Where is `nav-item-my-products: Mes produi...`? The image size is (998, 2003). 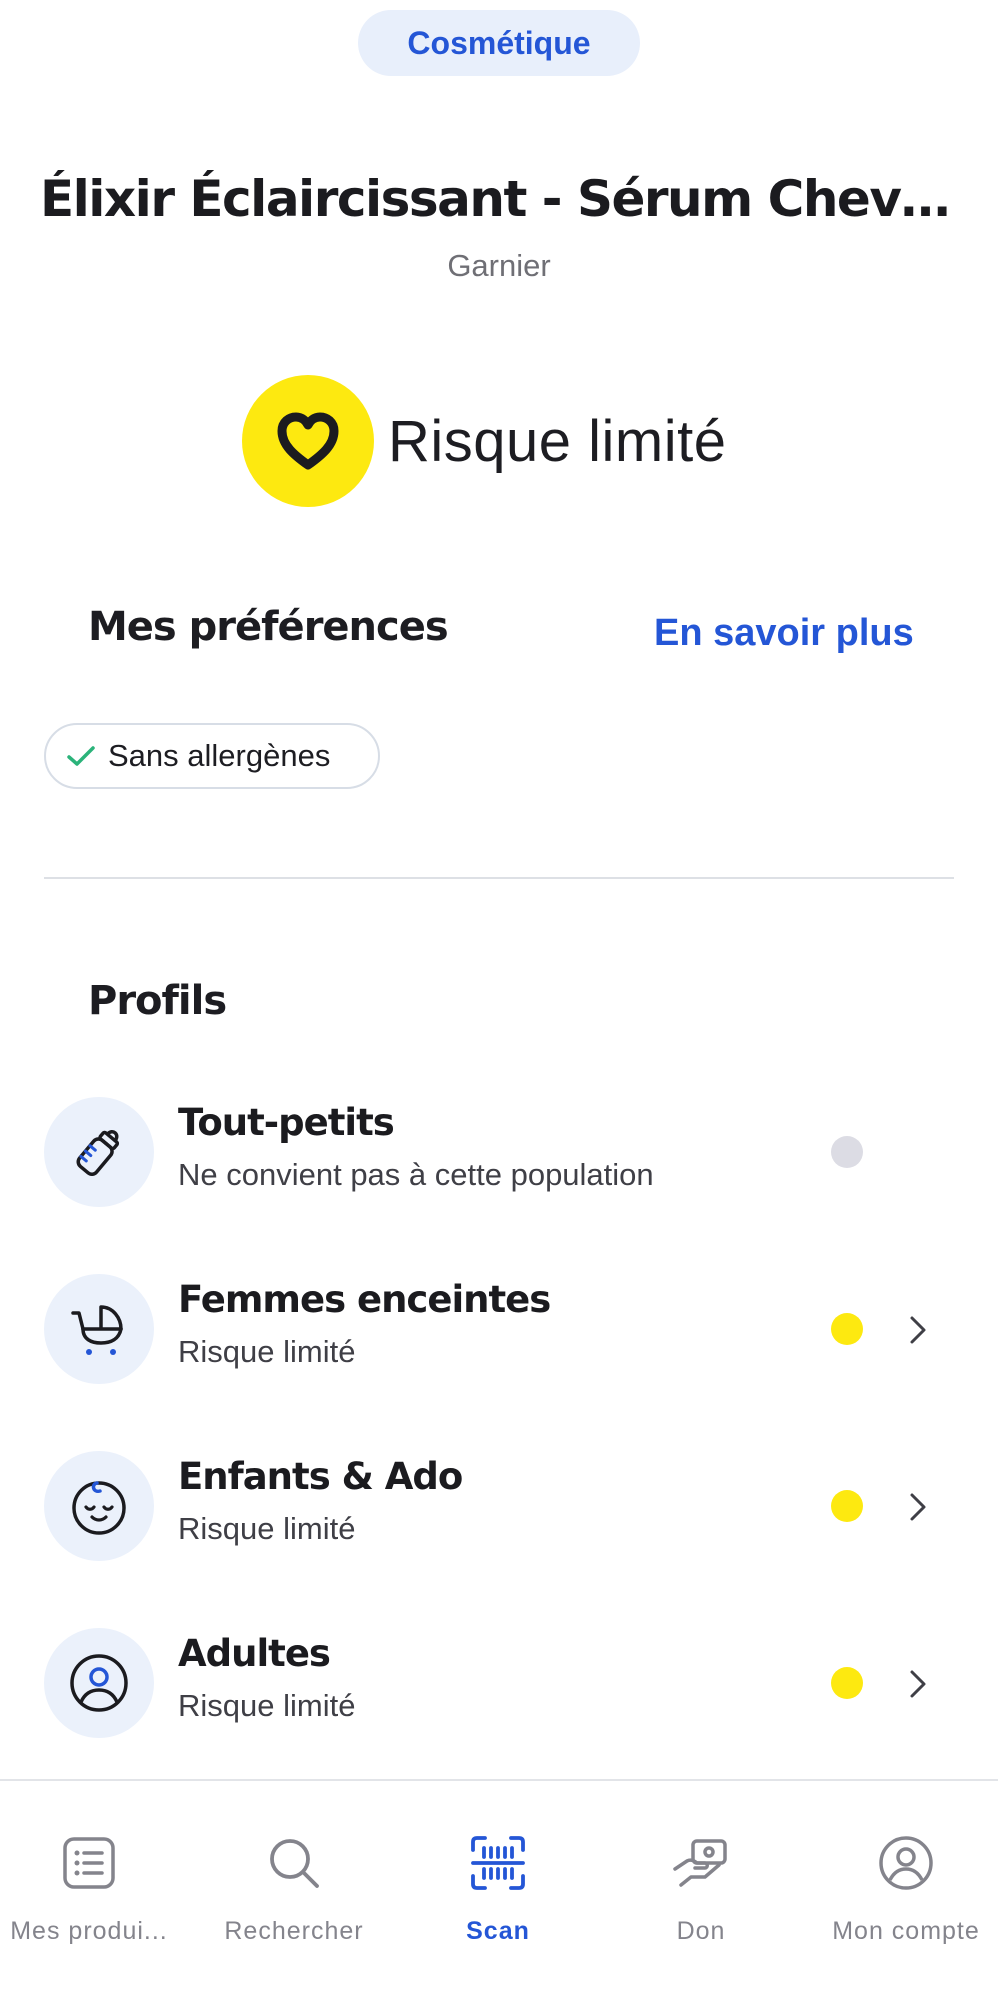
nav-item-my-products: Mes produi... is located at coordinates (94, 1892).